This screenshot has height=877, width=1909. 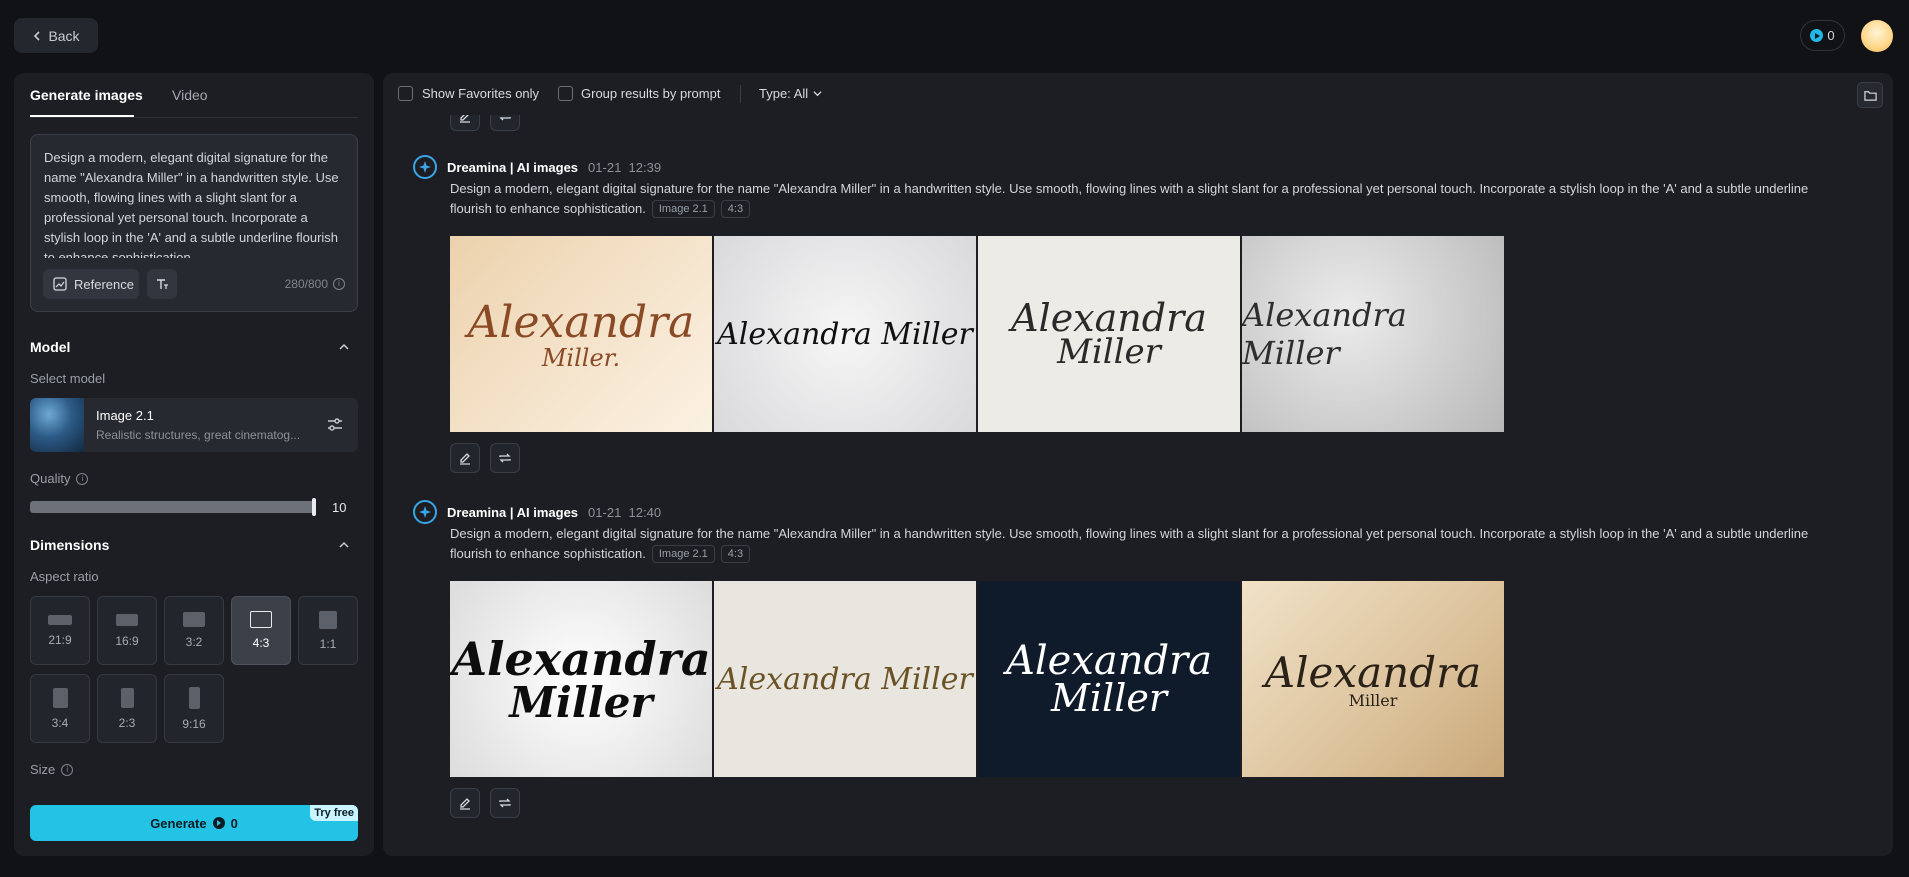 What do you see at coordinates (60, 697) in the screenshot?
I see `ratio-3-4-icon` at bounding box center [60, 697].